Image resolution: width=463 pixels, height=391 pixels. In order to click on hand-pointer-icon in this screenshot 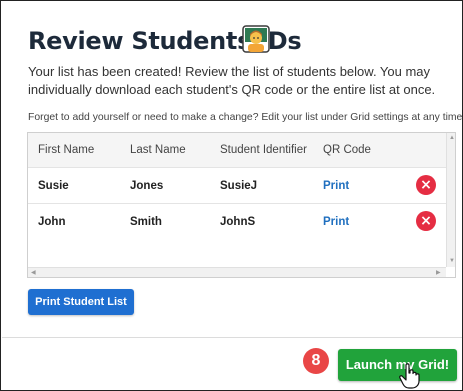, I will do `click(409, 376)`.